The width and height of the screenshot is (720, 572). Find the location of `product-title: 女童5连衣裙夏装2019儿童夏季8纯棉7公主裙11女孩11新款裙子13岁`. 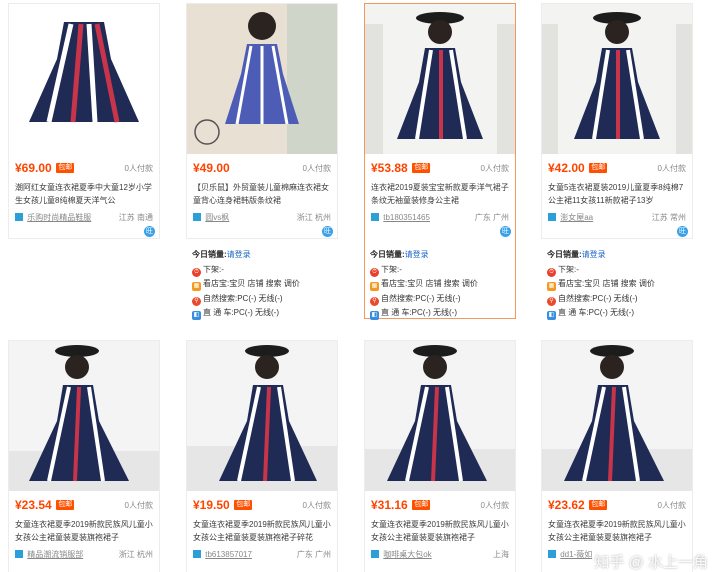

product-title: 女童5连衣裙夏装2019儿童夏季8纯棉7公主裙11女孩11新款裙子13岁 is located at coordinates (617, 195).